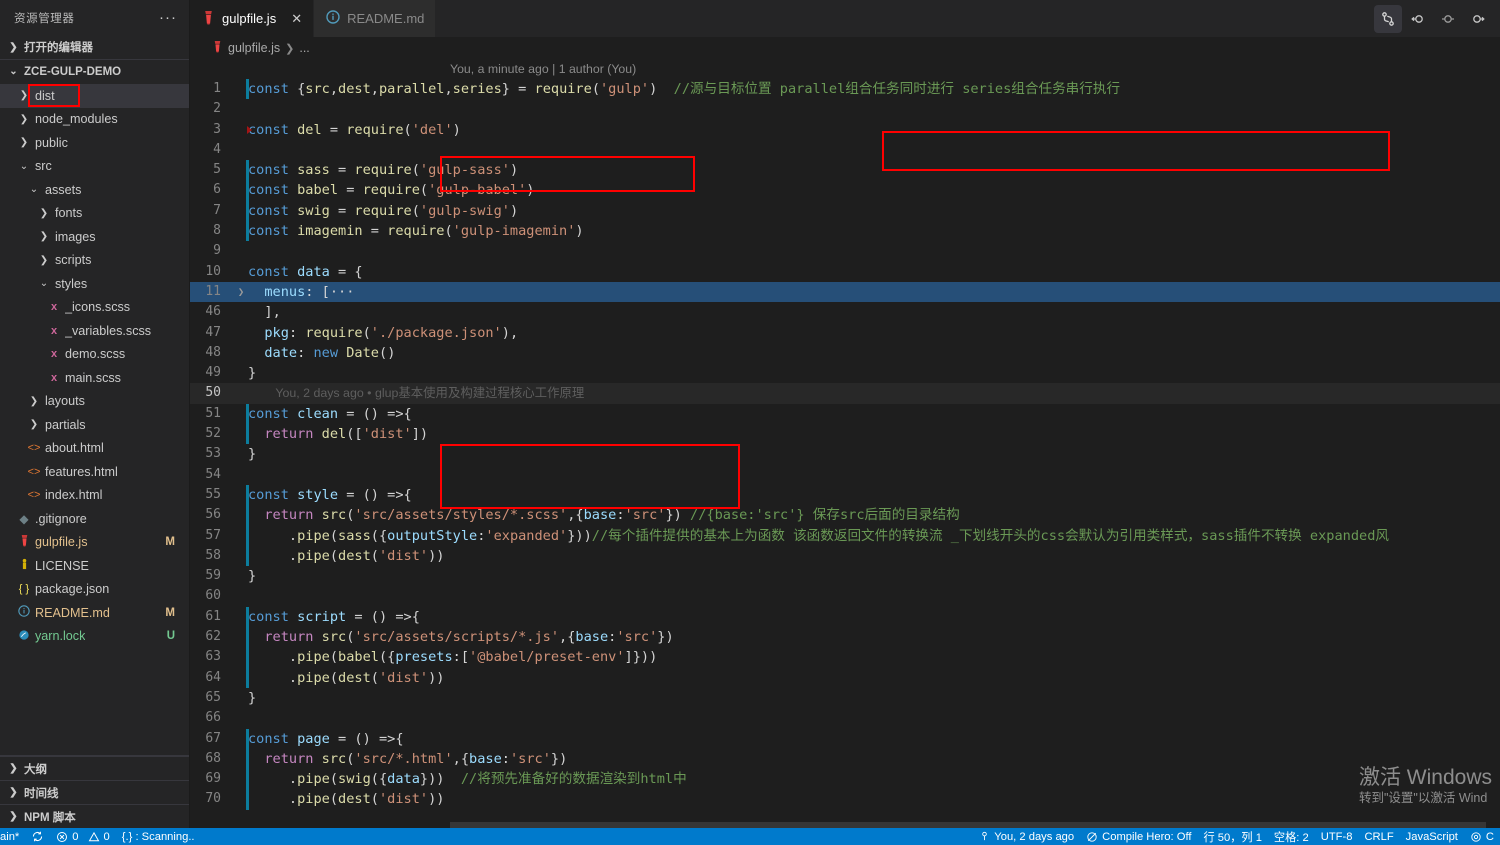 The image size is (1500, 845). Describe the element at coordinates (1388, 18) in the screenshot. I see `source-control-graph-icon` at that location.